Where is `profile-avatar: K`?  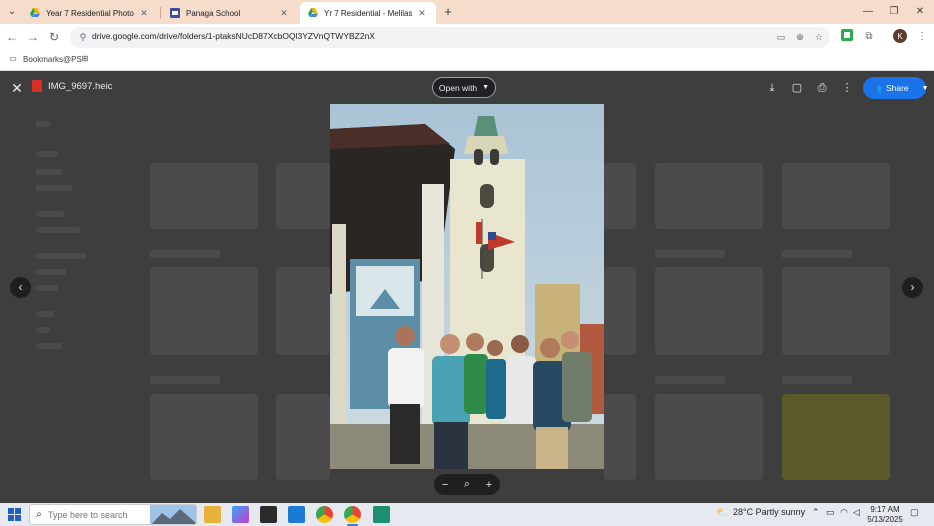
profile-avatar: K is located at coordinates (900, 37).